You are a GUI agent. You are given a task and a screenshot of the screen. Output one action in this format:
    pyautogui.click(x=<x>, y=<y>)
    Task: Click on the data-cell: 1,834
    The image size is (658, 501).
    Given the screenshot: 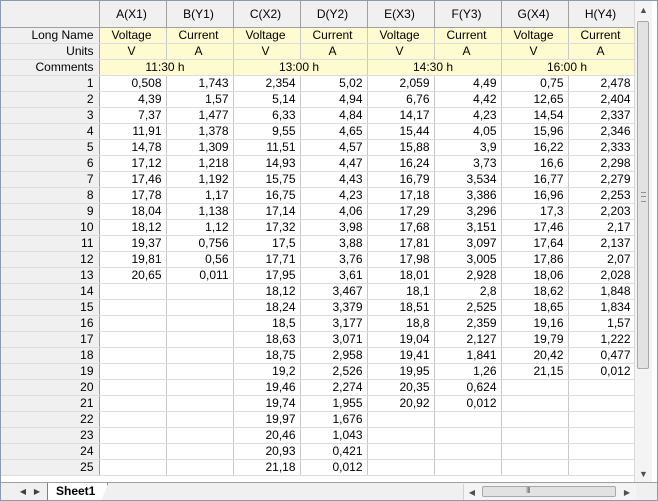 What is the action you would take?
    pyautogui.click(x=602, y=307)
    